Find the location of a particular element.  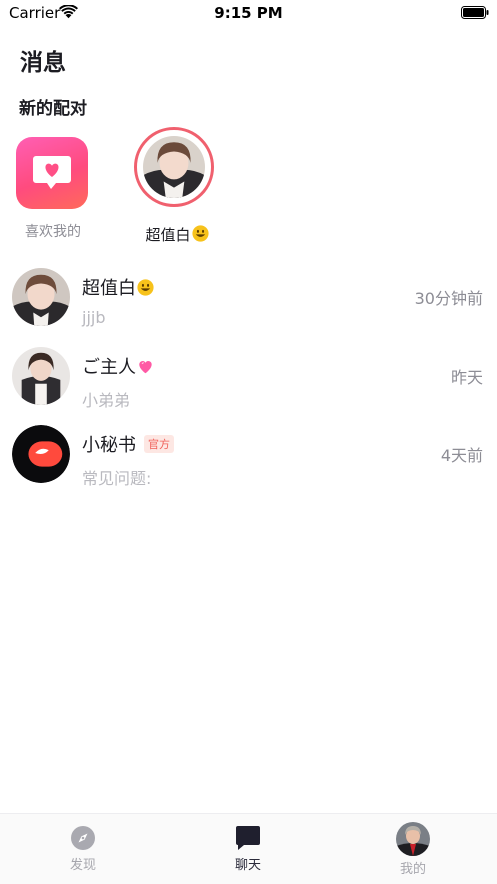

new-matches-title: 新的配对 is located at coordinates (53, 109).